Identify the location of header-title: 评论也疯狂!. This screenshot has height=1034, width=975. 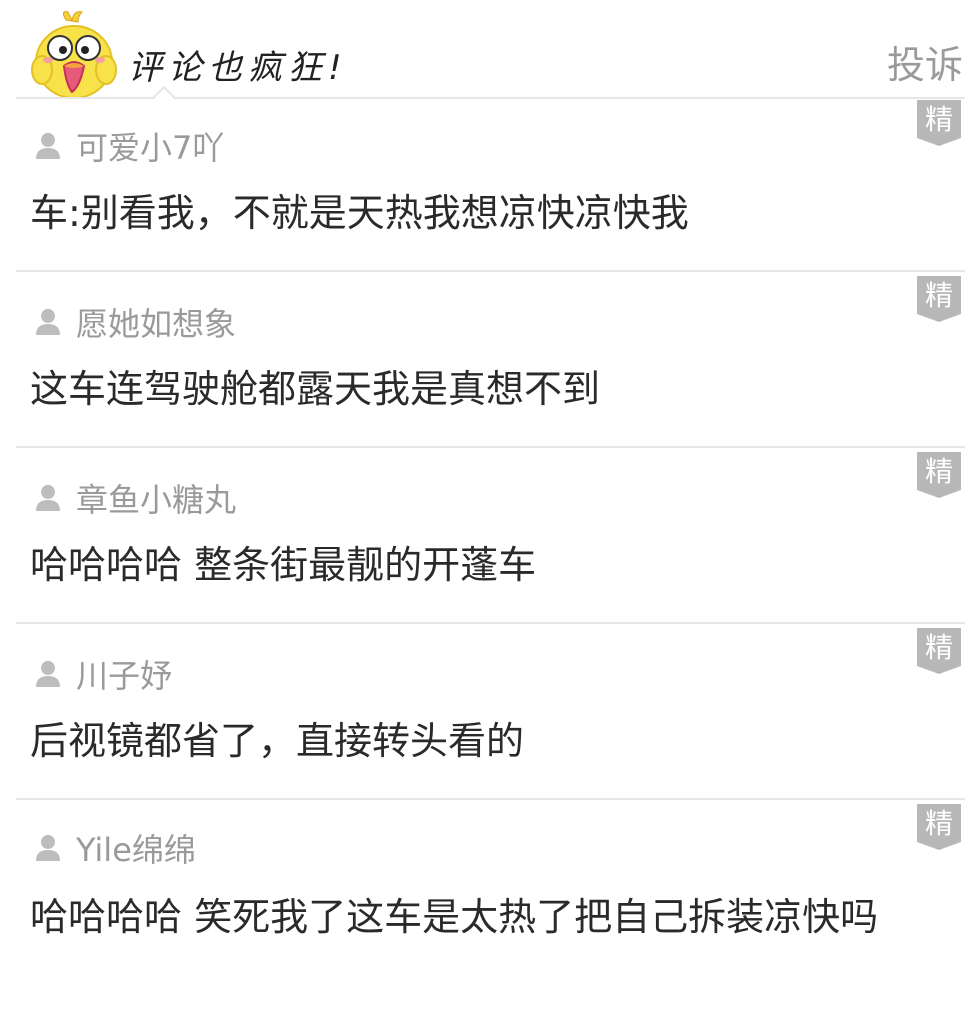
(238, 68).